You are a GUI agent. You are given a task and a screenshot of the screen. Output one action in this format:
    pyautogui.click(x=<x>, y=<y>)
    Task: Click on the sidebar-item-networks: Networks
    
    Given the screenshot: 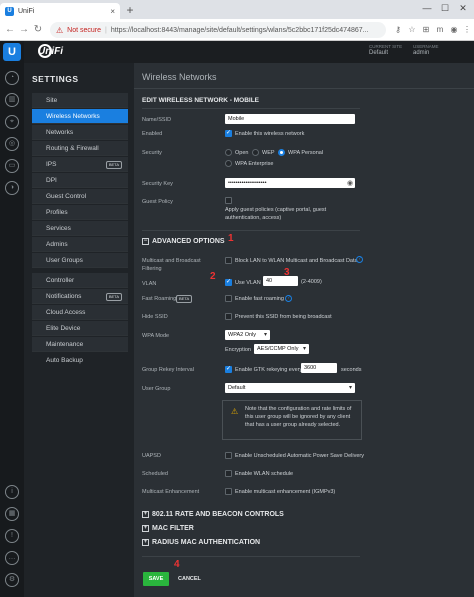 What is the action you would take?
    pyautogui.click(x=80, y=132)
    